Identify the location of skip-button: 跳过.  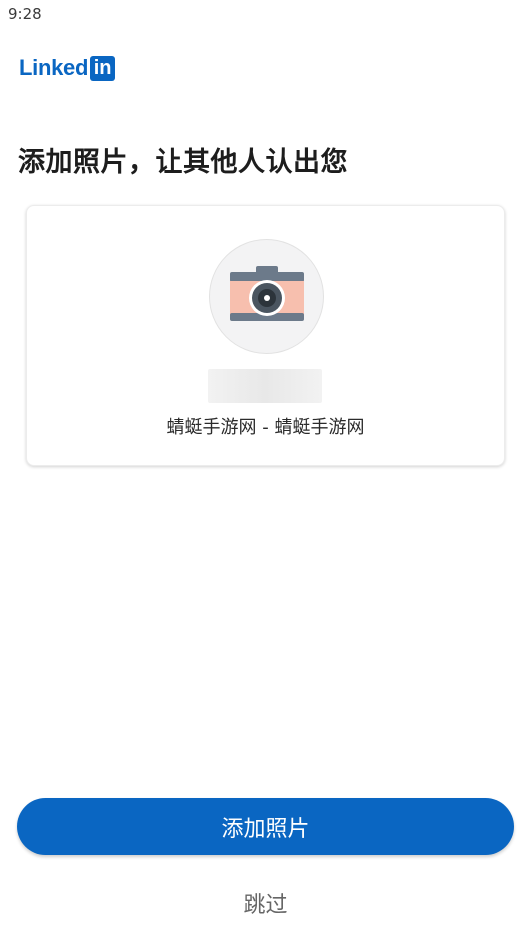
(265, 903).